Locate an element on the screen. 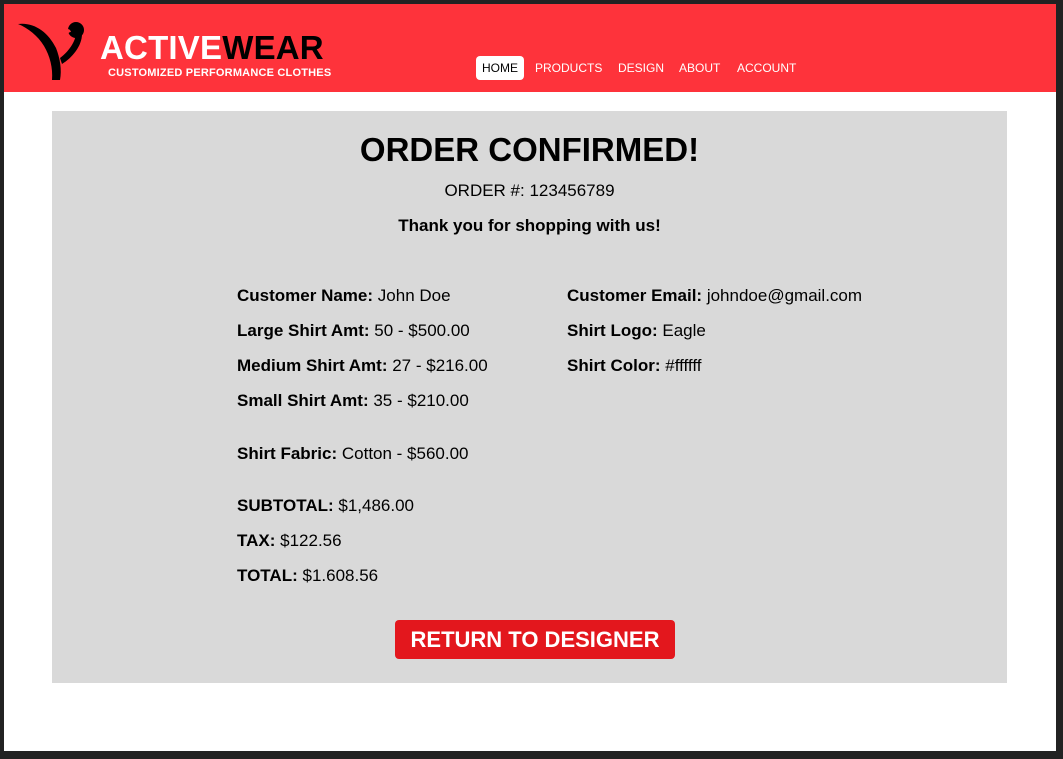 The image size is (1063, 759). tax-label: TAX: is located at coordinates (256, 540).